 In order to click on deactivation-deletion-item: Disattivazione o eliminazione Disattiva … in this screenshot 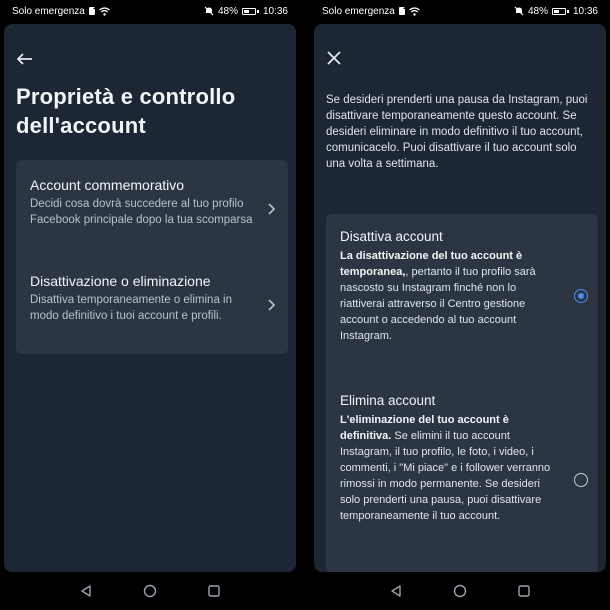, I will do `click(152, 298)`.